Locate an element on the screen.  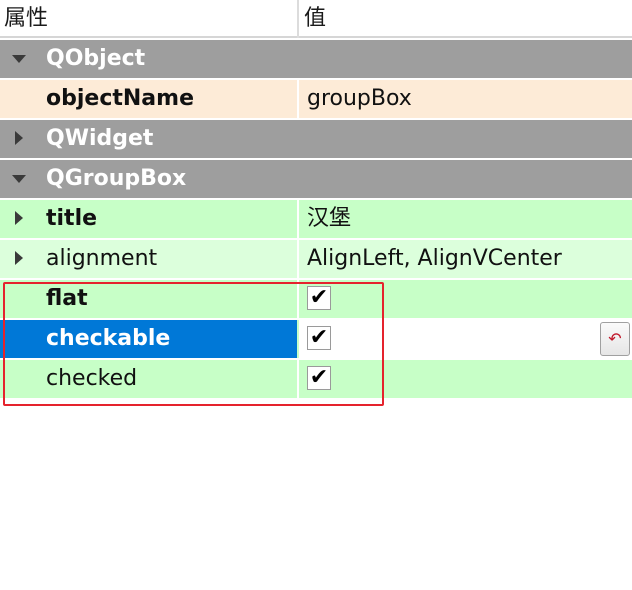
value-column-header: 值 is located at coordinates (315, 18).